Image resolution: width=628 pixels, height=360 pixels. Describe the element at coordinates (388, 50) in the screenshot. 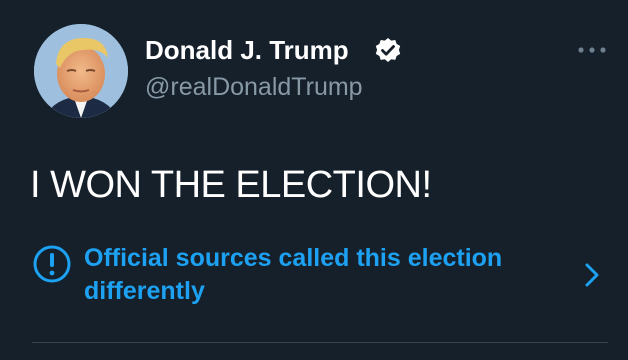

I see `verified-badge-icon` at that location.